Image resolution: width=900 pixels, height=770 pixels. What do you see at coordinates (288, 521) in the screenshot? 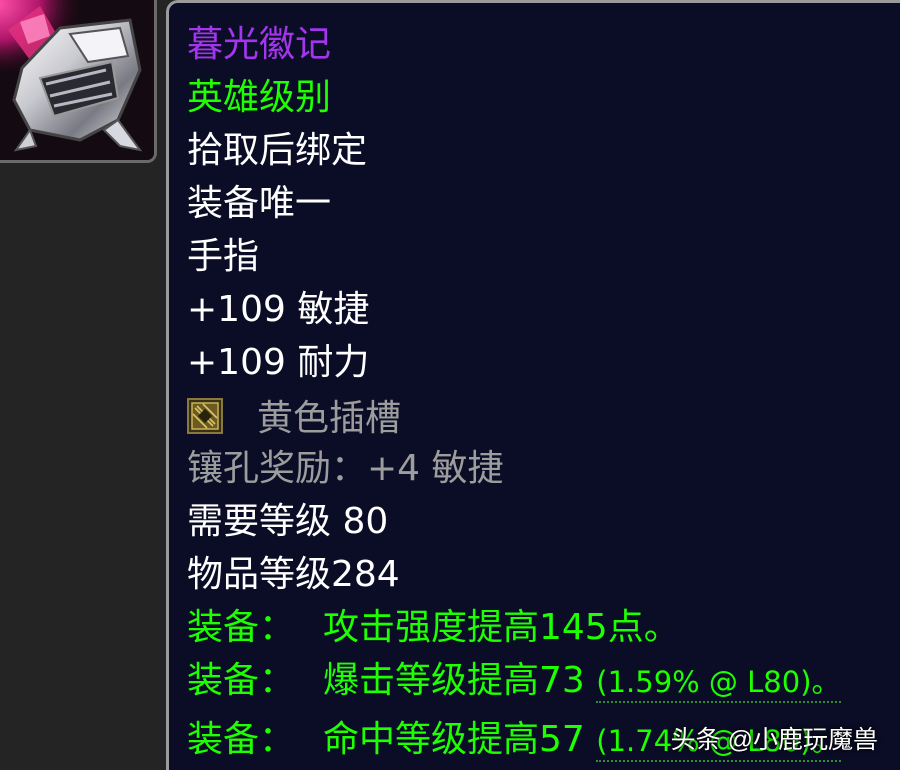
I see `required-level: 需要等级 80` at bounding box center [288, 521].